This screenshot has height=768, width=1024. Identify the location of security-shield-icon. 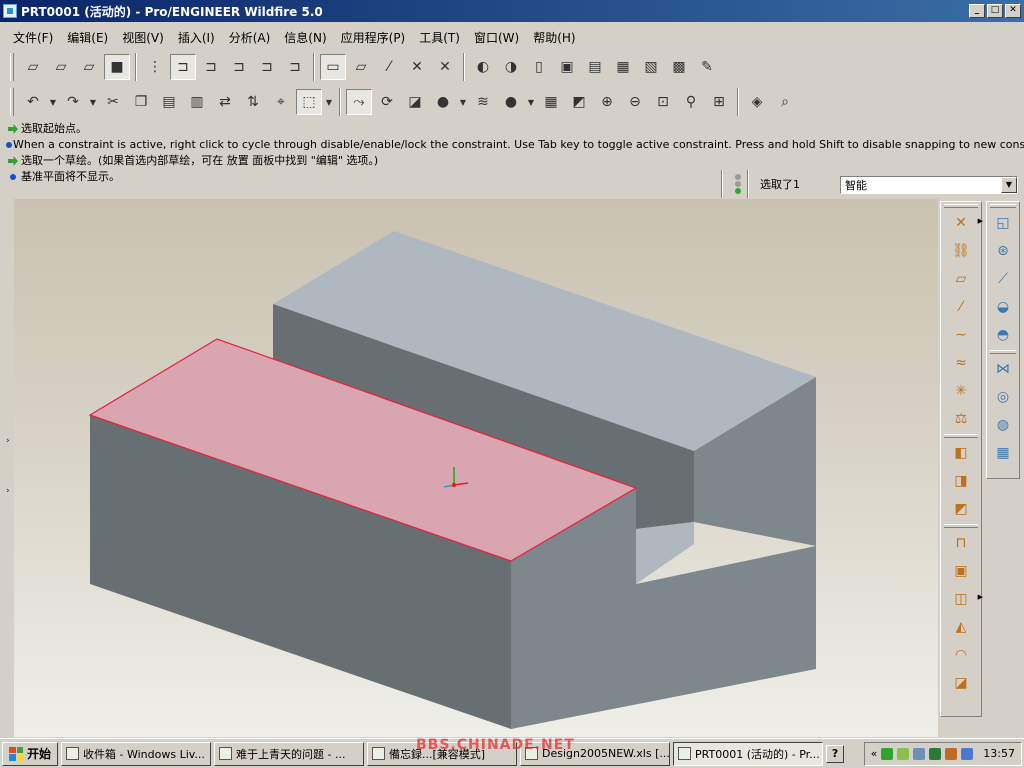
(935, 753).